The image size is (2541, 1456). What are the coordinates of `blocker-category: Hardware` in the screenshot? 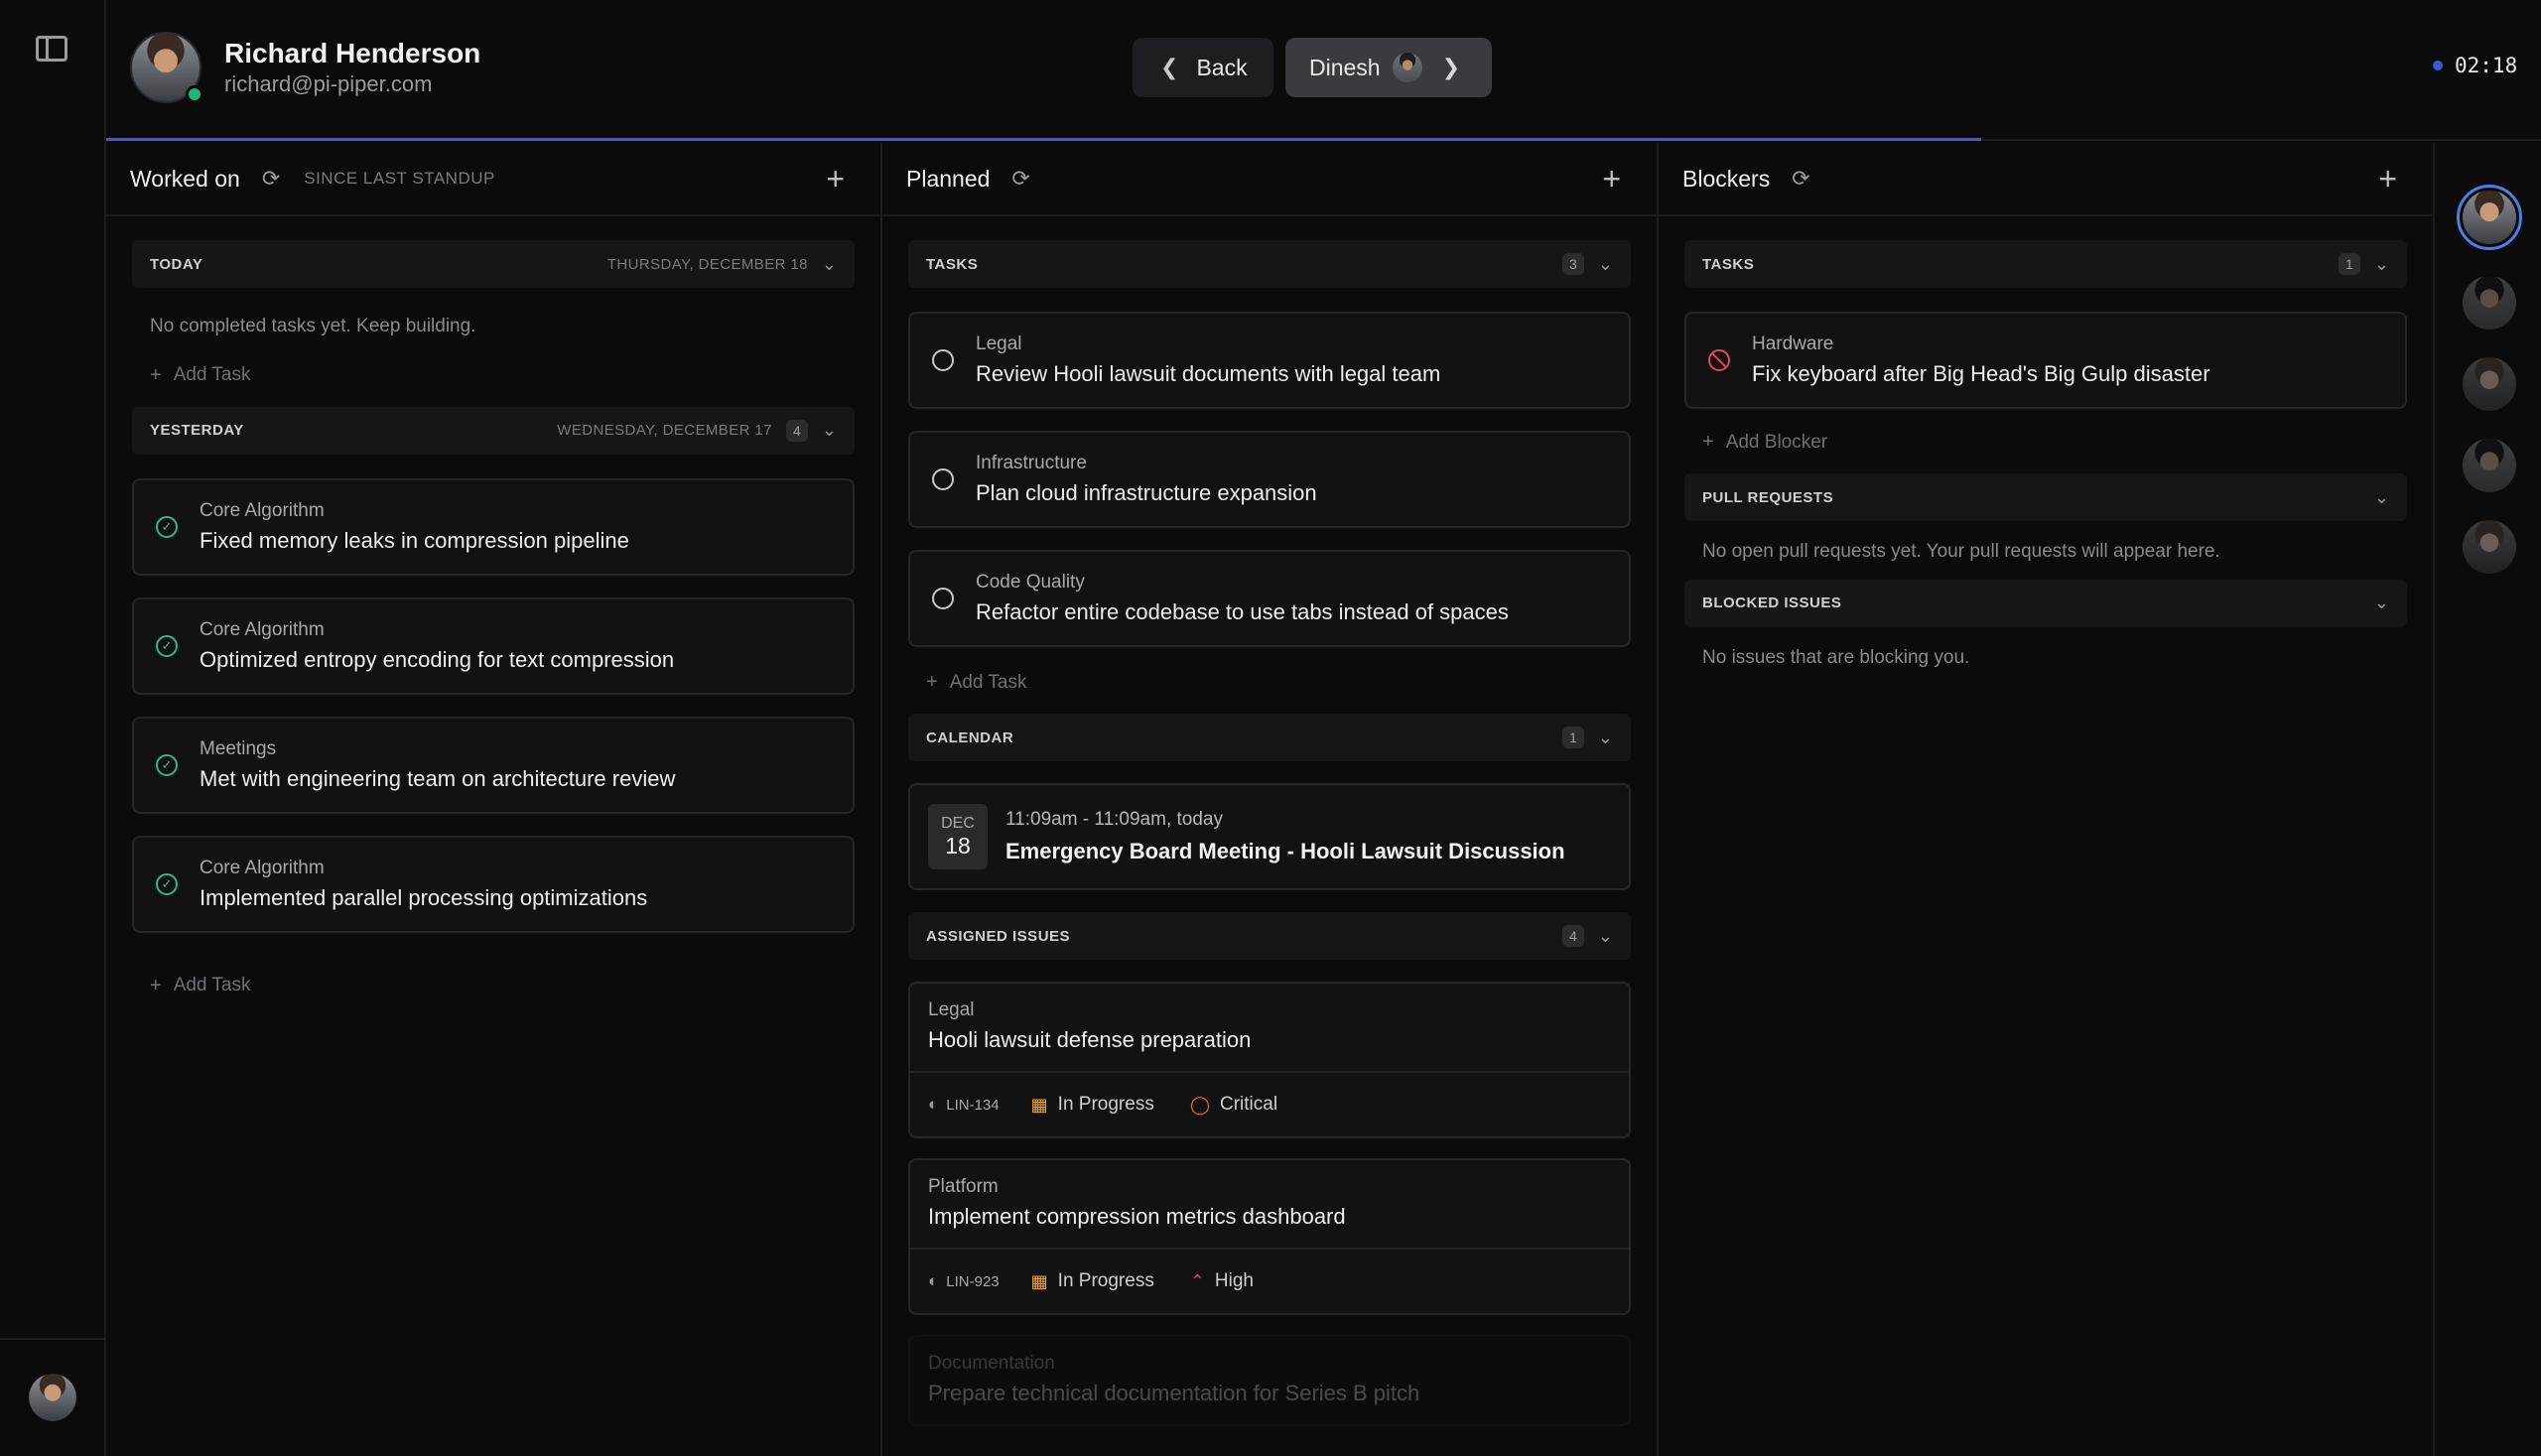 It's located at (1793, 343).